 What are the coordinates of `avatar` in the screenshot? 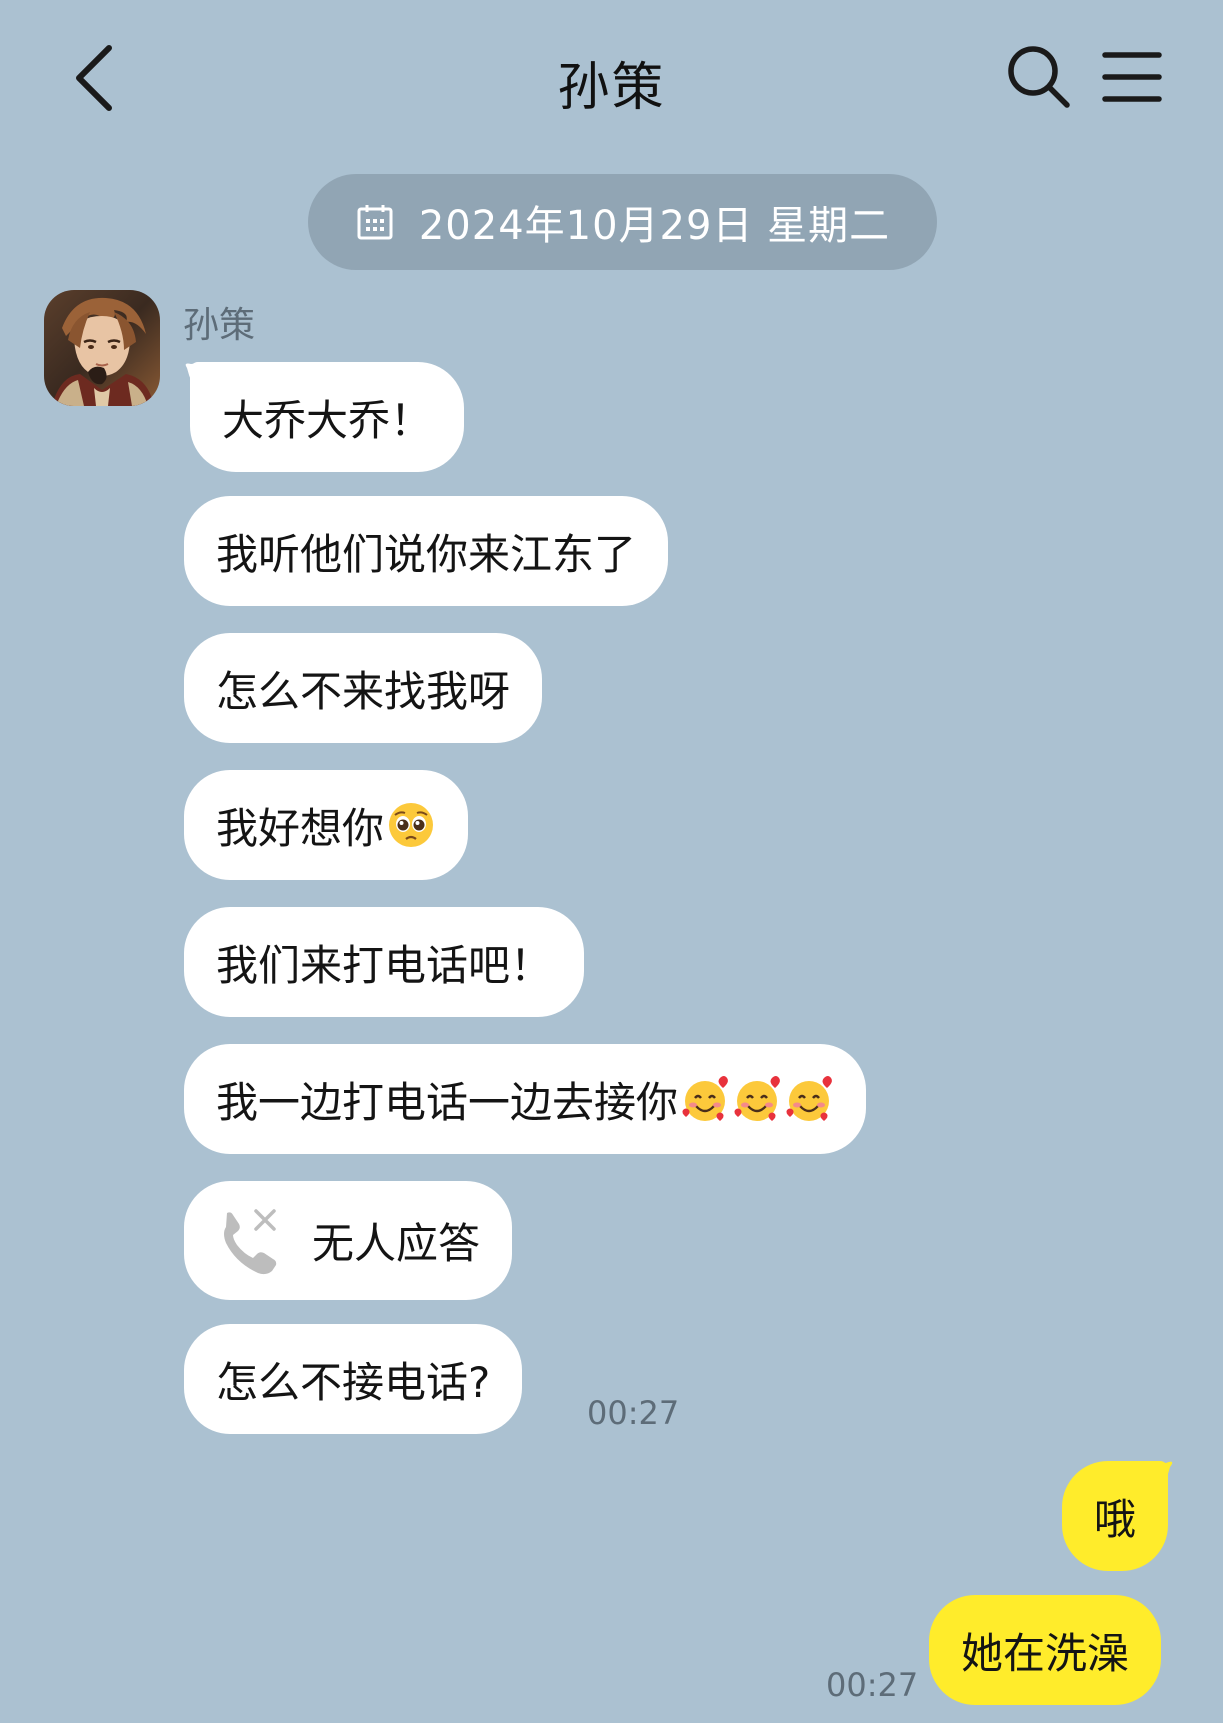 It's located at (102, 348).